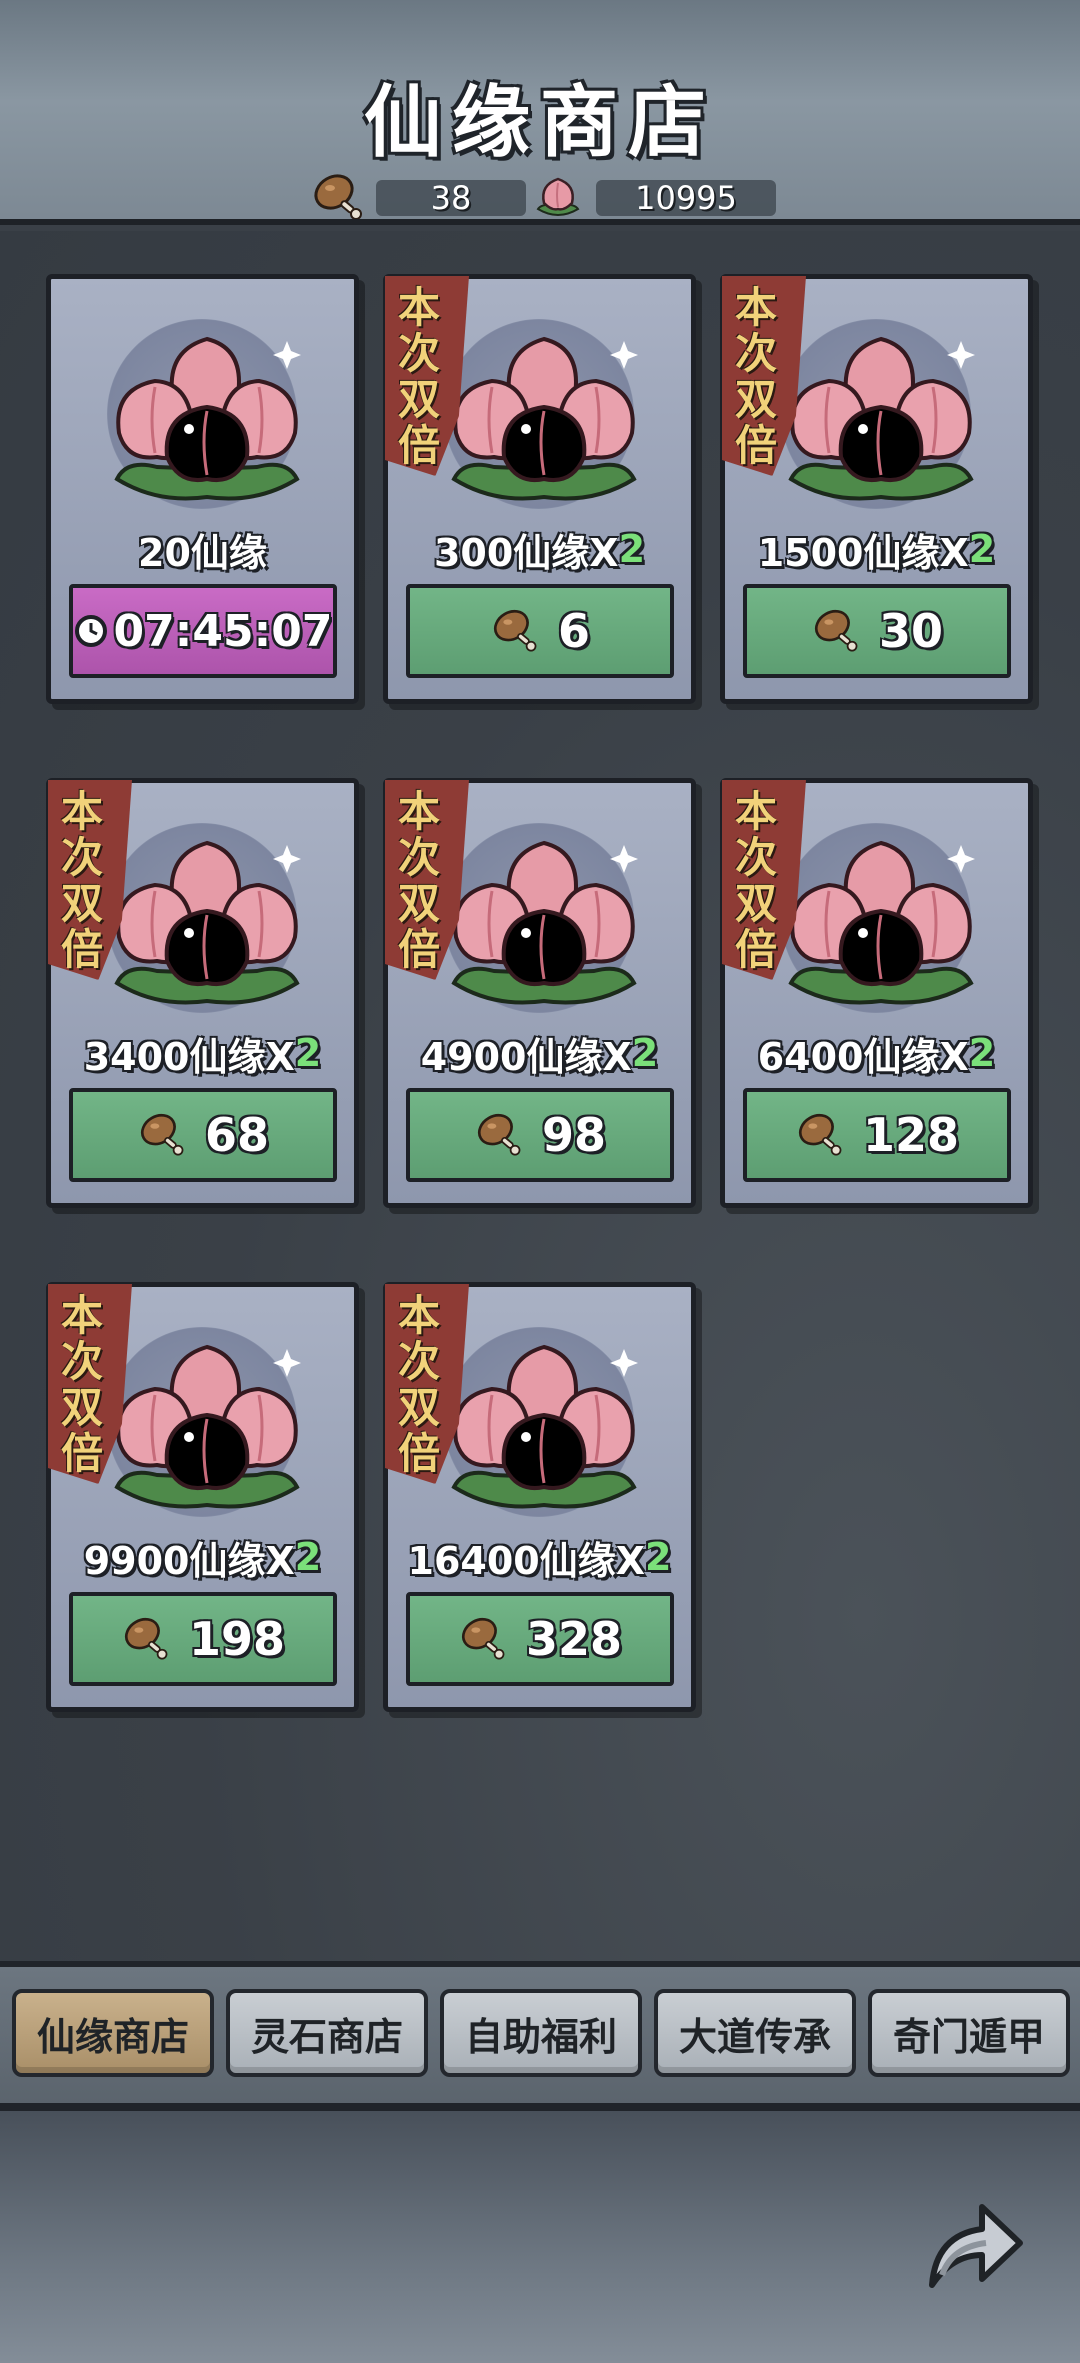  I want to click on price-text: 198, so click(237, 1639).